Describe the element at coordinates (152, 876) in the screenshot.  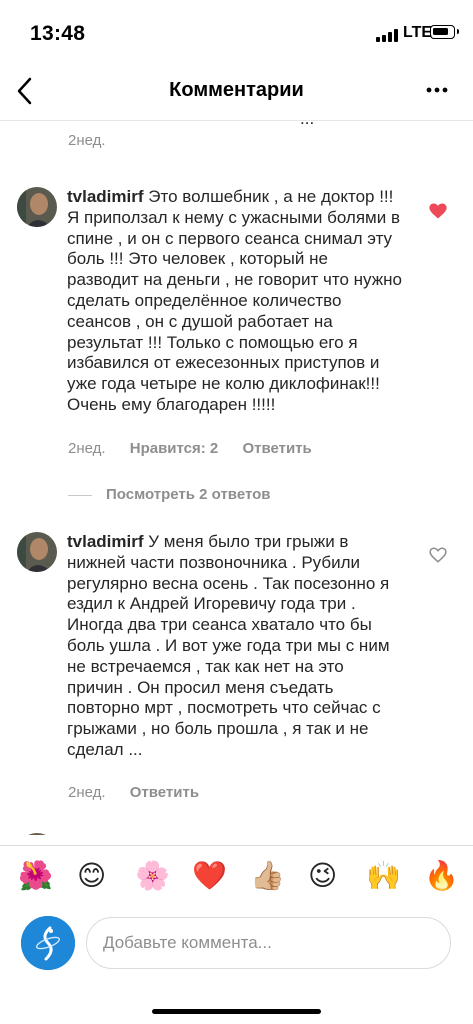
I see `cherry-blossom-emoji: 🌸` at that location.